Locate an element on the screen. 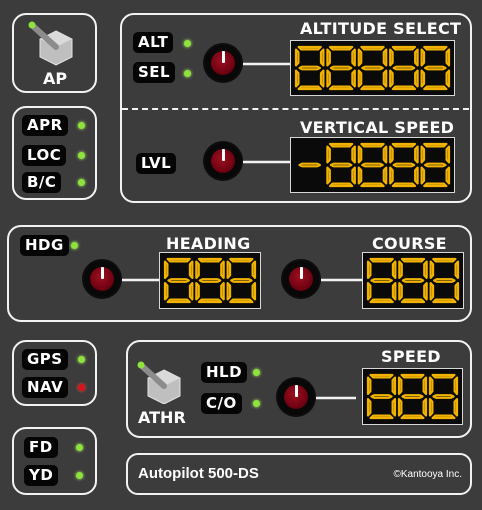  sel-button: SEL is located at coordinates (154, 72).